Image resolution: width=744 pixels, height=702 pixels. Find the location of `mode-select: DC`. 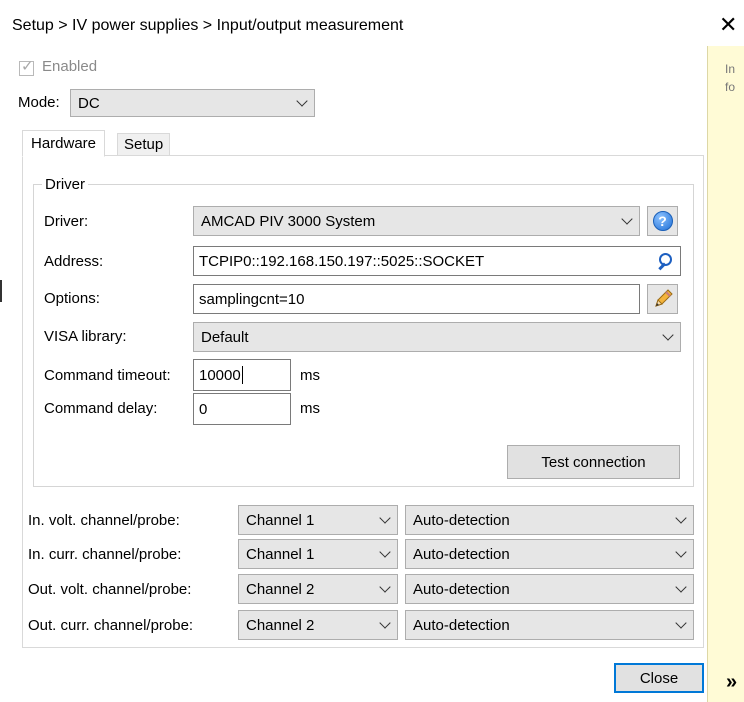

mode-select: DC is located at coordinates (192, 103).